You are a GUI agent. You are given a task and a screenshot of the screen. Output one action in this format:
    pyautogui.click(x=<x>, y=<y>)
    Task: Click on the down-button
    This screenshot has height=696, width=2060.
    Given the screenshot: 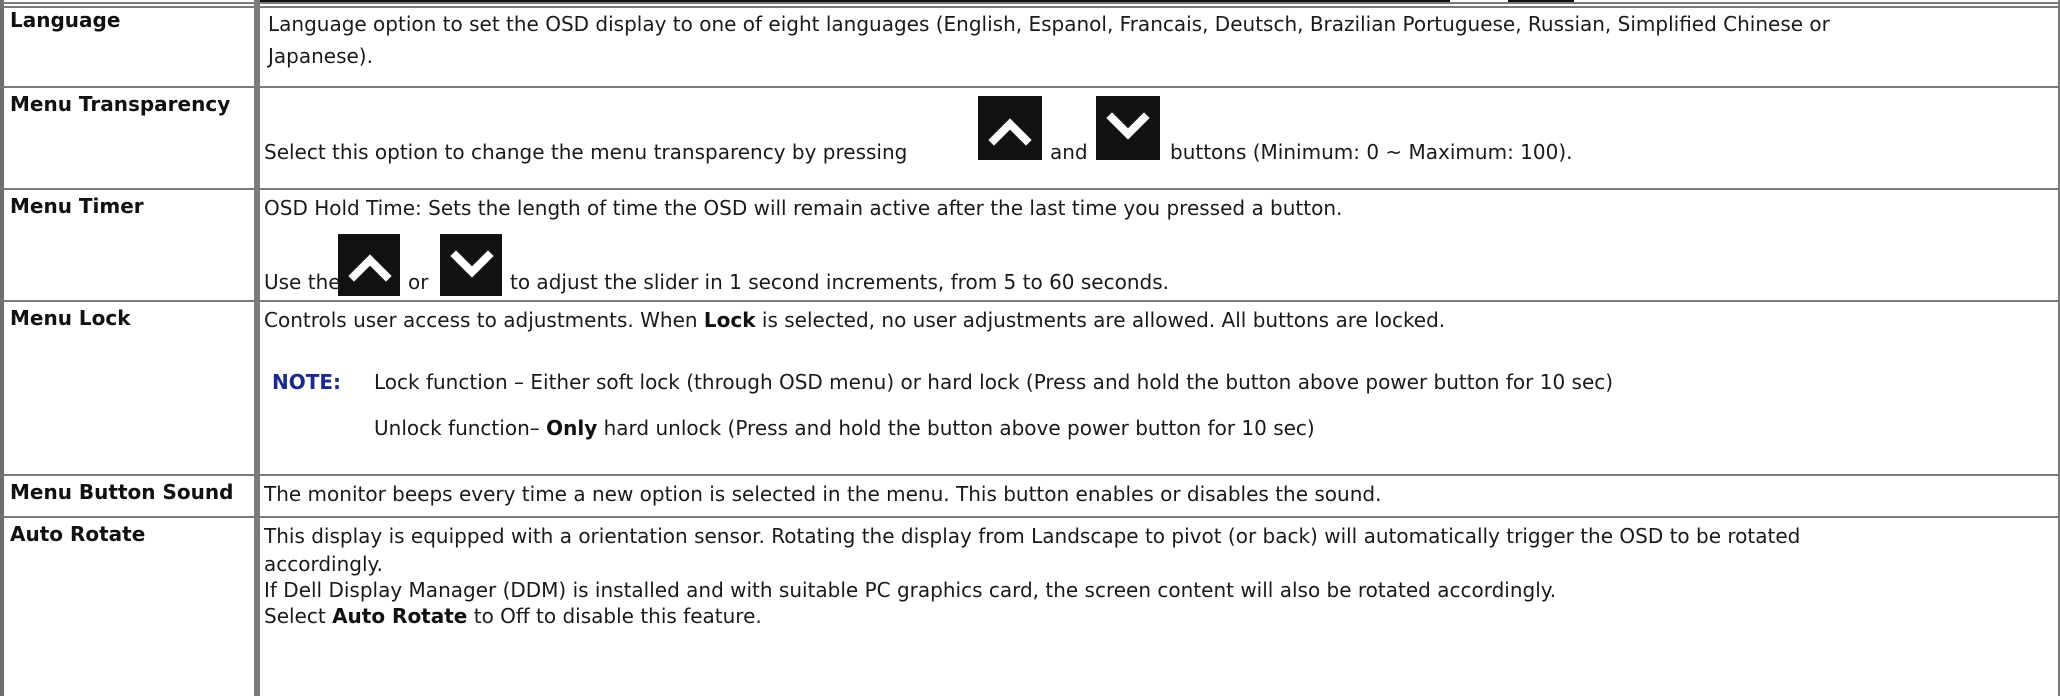 What is the action you would take?
    pyautogui.click(x=1128, y=128)
    